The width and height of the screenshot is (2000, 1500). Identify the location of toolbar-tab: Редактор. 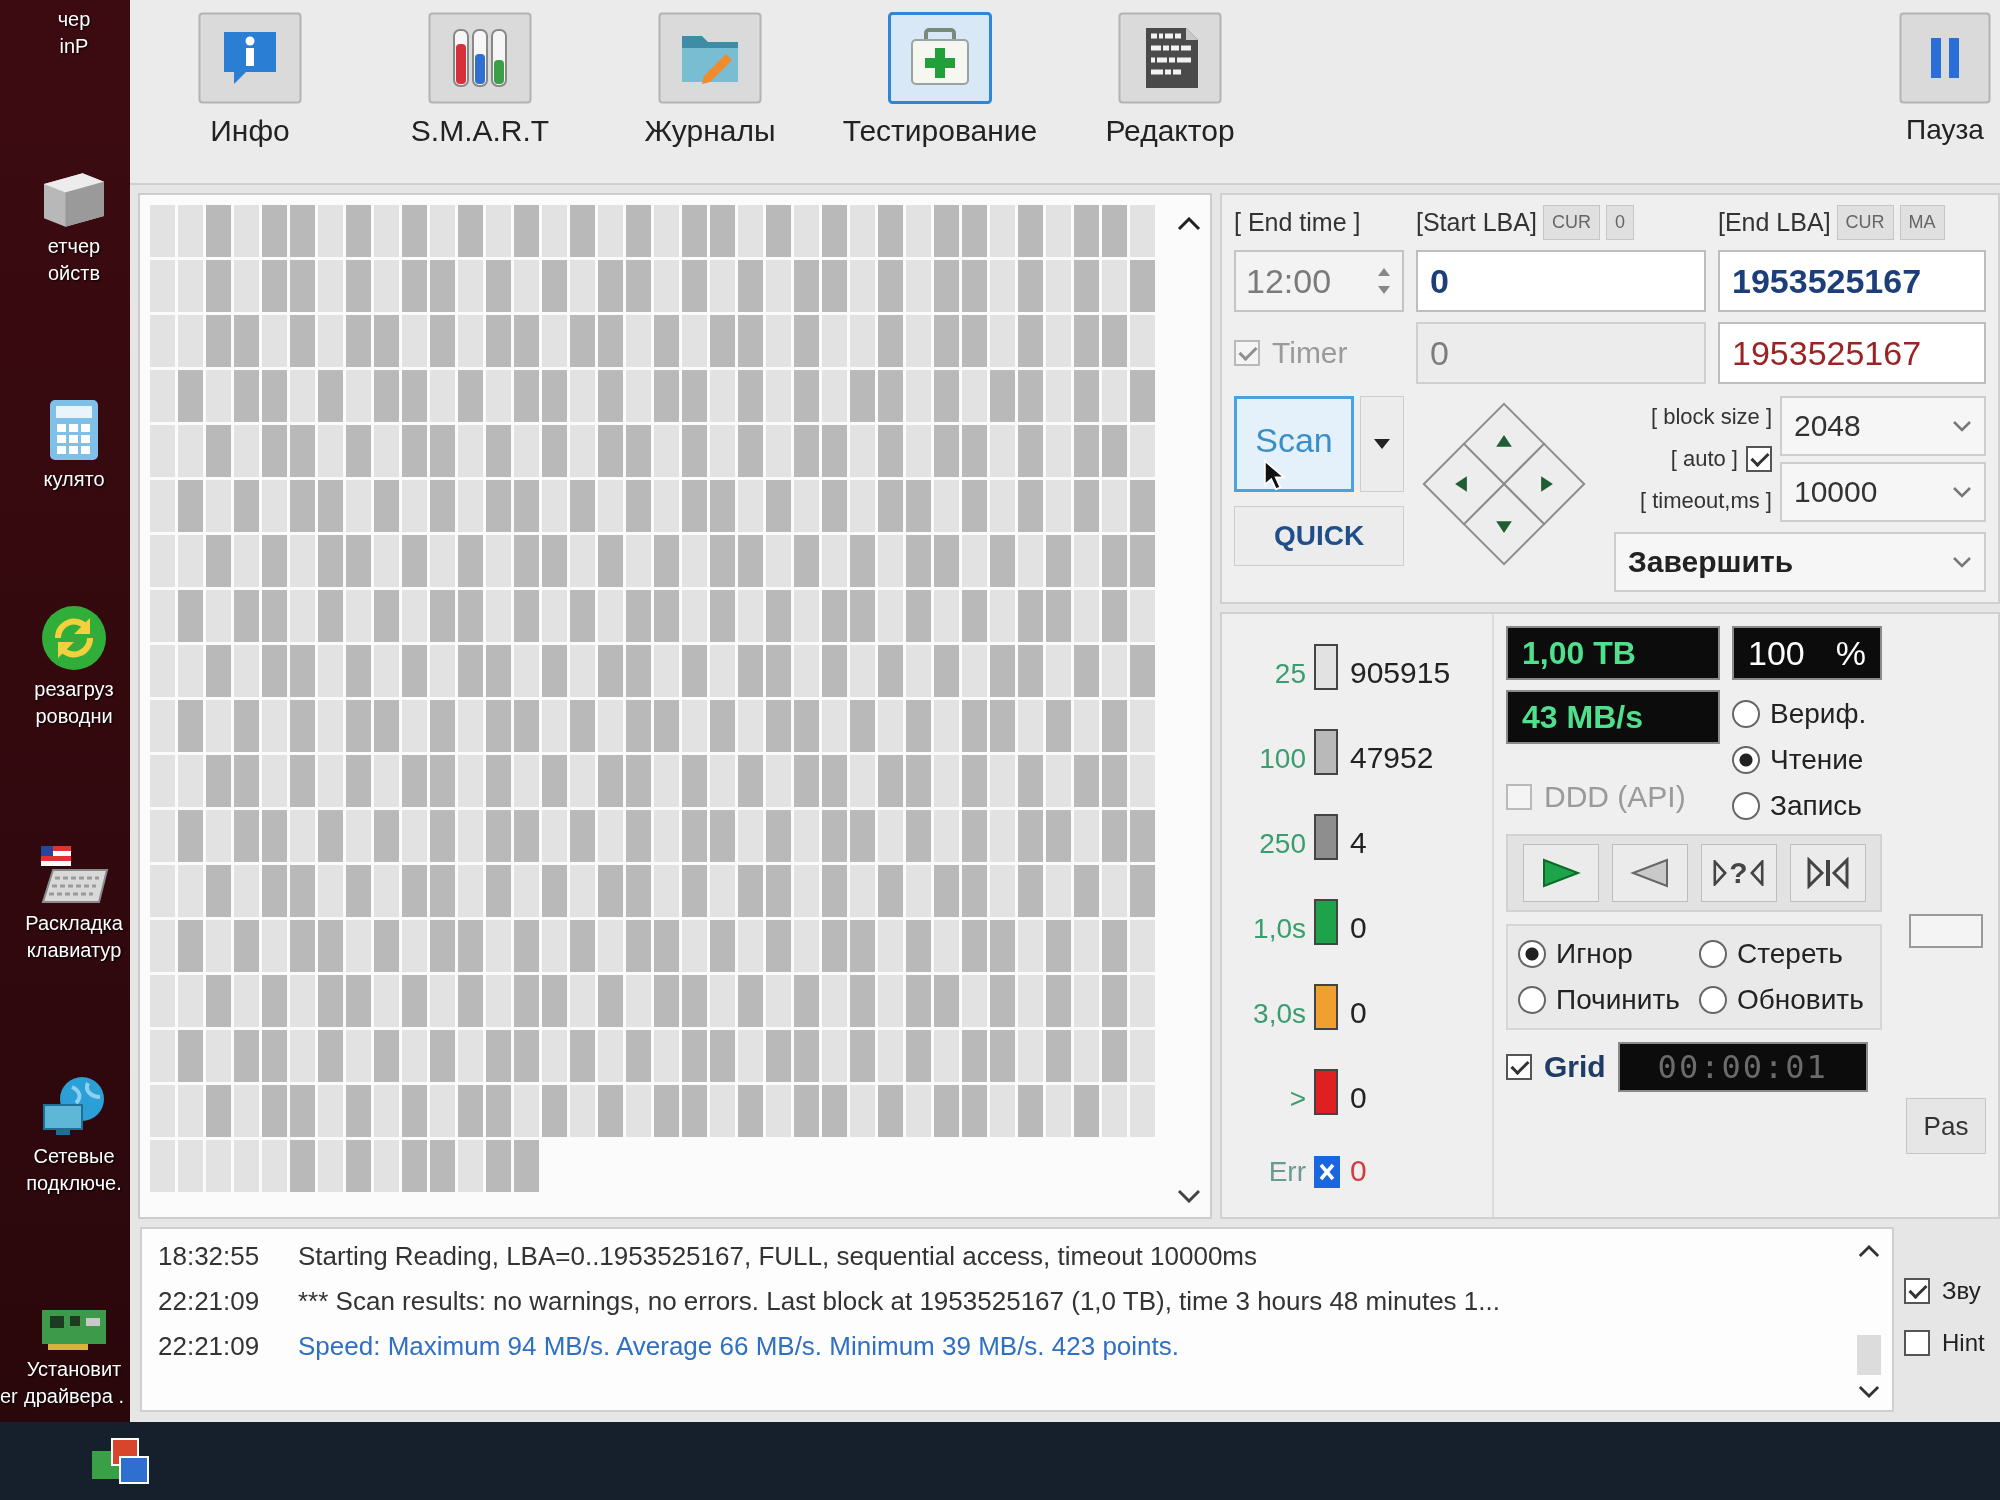
(1170, 80).